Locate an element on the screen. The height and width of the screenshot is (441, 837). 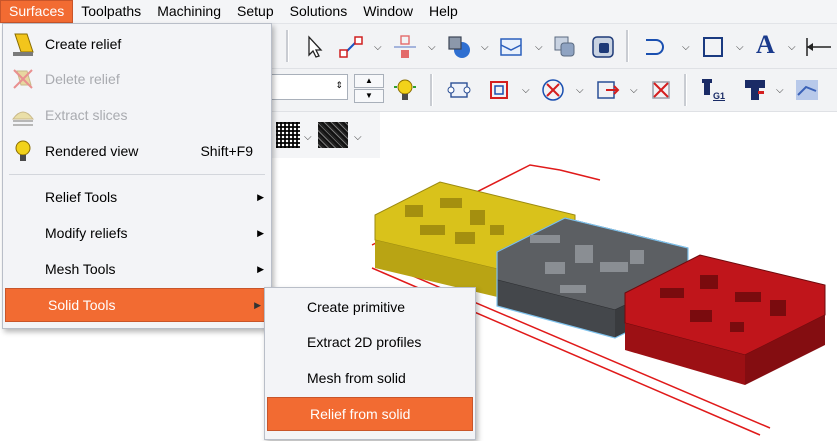
extract-slices-icon is located at coordinates (23, 118).